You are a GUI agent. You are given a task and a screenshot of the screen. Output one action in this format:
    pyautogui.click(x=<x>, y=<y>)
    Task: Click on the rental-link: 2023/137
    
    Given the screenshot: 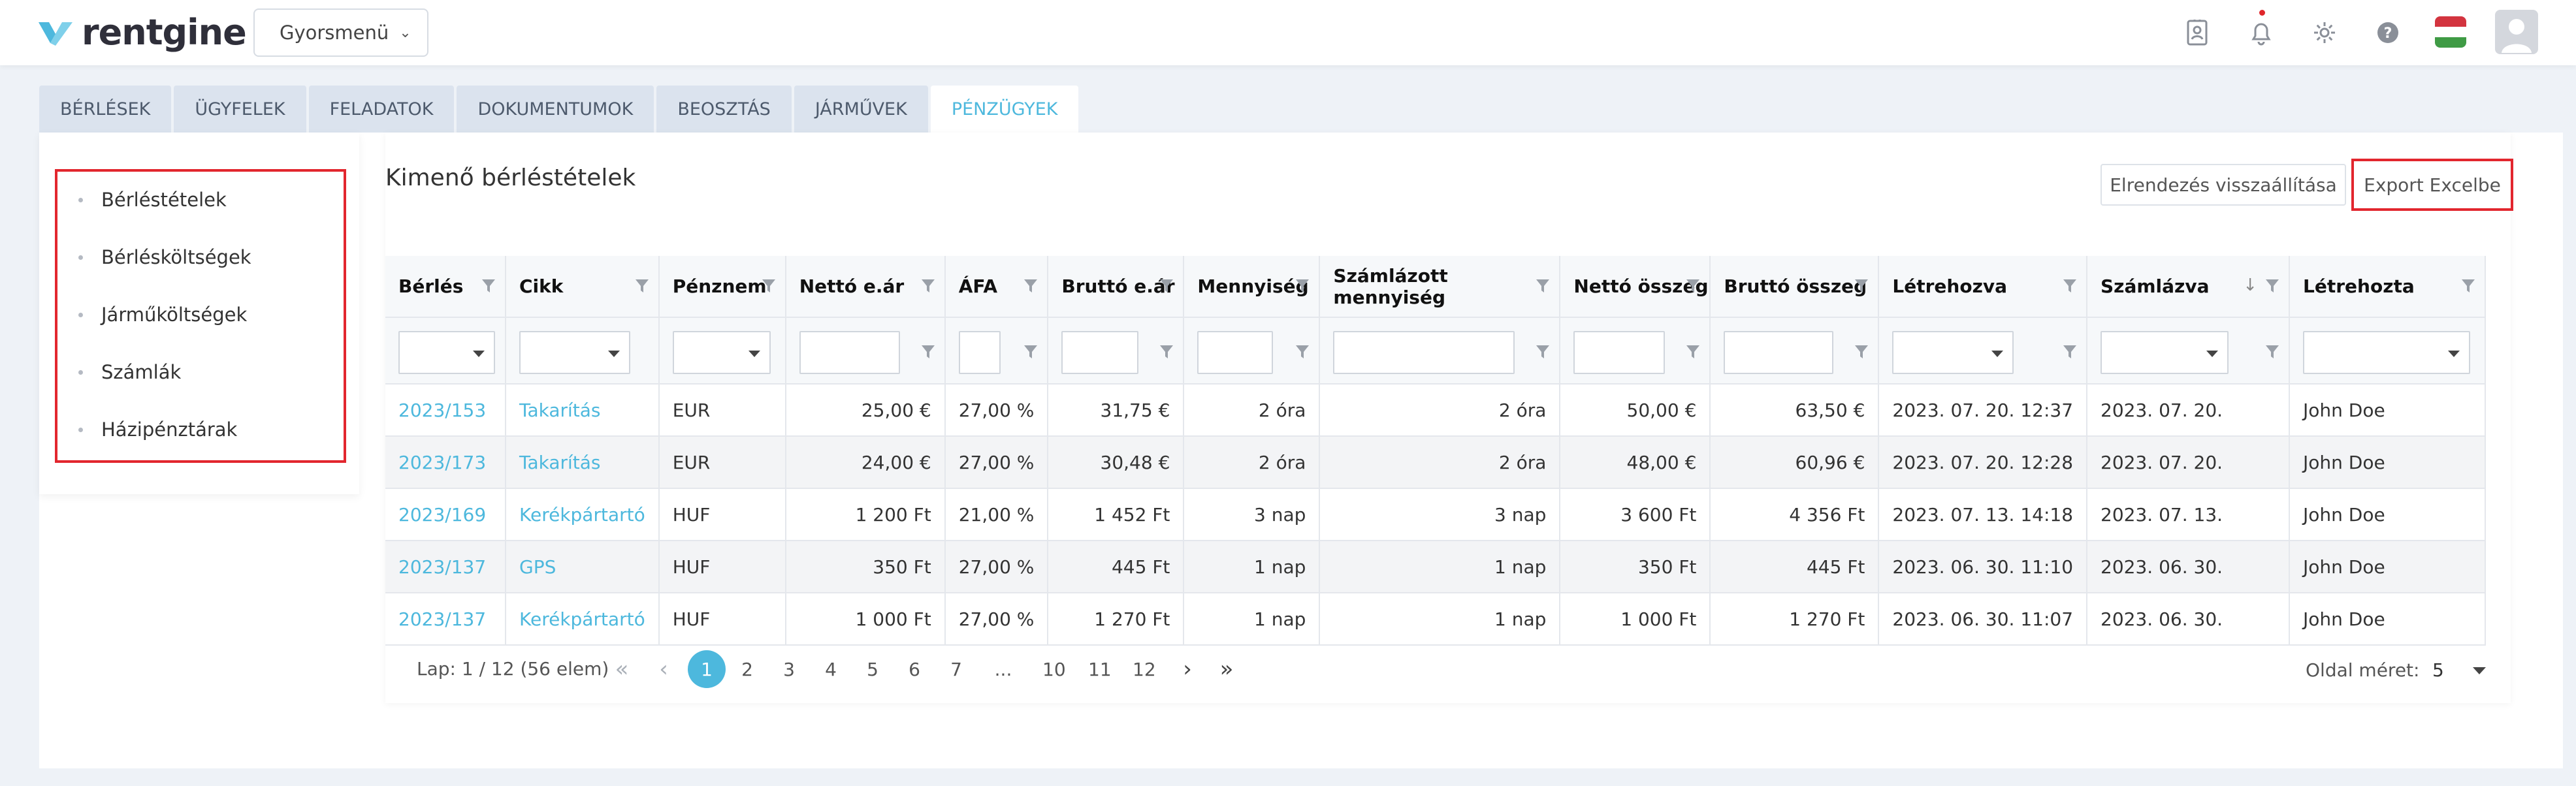 What is the action you would take?
    pyautogui.click(x=445, y=567)
    